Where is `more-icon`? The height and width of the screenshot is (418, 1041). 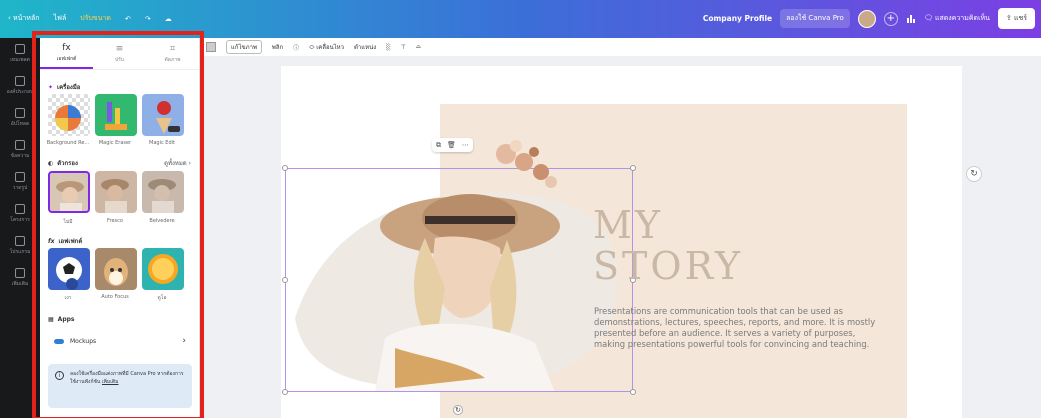
more-icon is located at coordinates (20, 273).